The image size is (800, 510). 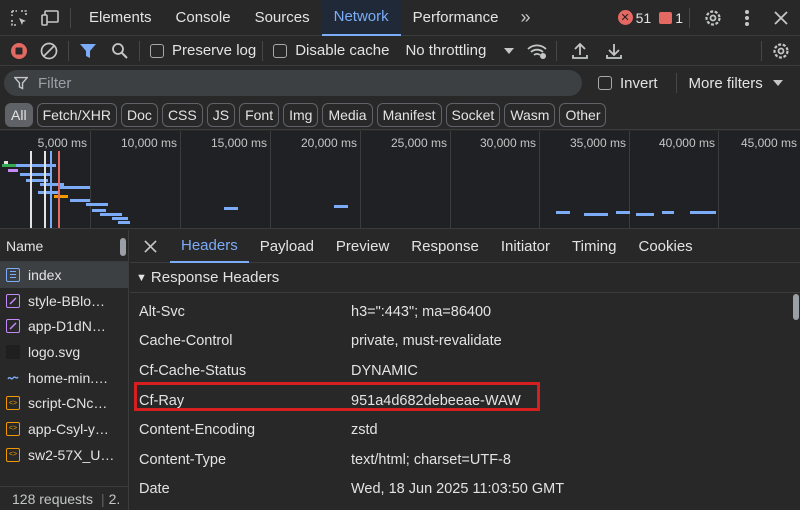 I want to click on filter-chip-css: CSS, so click(x=182, y=114).